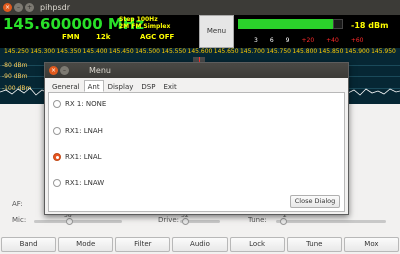 This screenshot has height=254, width=400. What do you see at coordinates (143, 244) in the screenshot?
I see `filter-button: Filter` at bounding box center [143, 244].